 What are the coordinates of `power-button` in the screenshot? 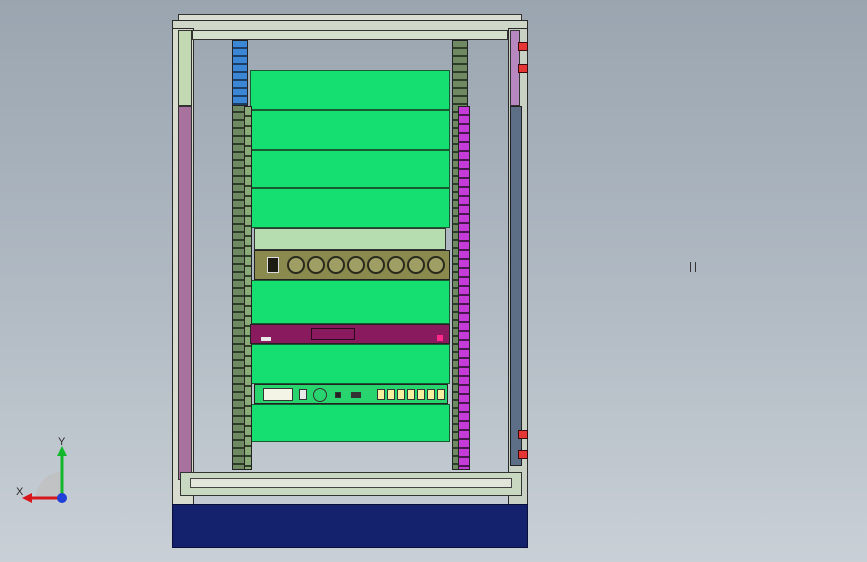 It's located at (266, 339).